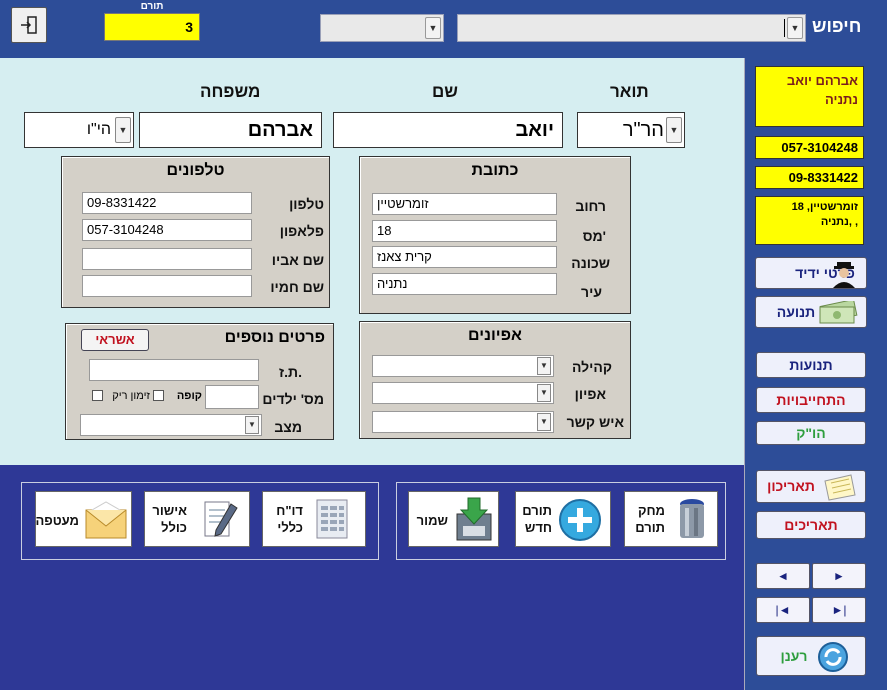  What do you see at coordinates (221, 519) in the screenshot?
I see `document-pen-icon` at bounding box center [221, 519].